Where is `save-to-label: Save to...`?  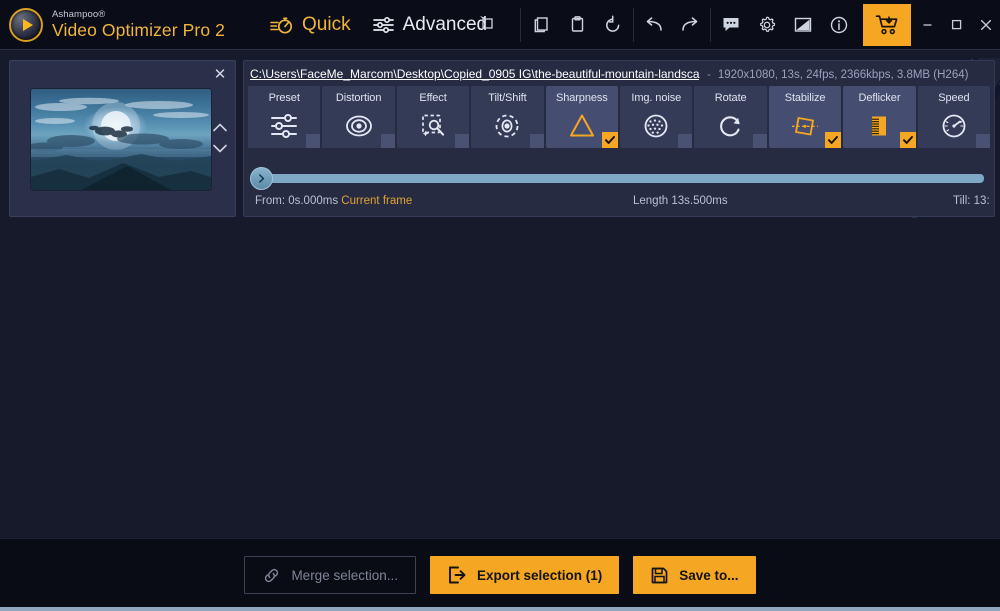
save-to-label: Save to... is located at coordinates (709, 575).